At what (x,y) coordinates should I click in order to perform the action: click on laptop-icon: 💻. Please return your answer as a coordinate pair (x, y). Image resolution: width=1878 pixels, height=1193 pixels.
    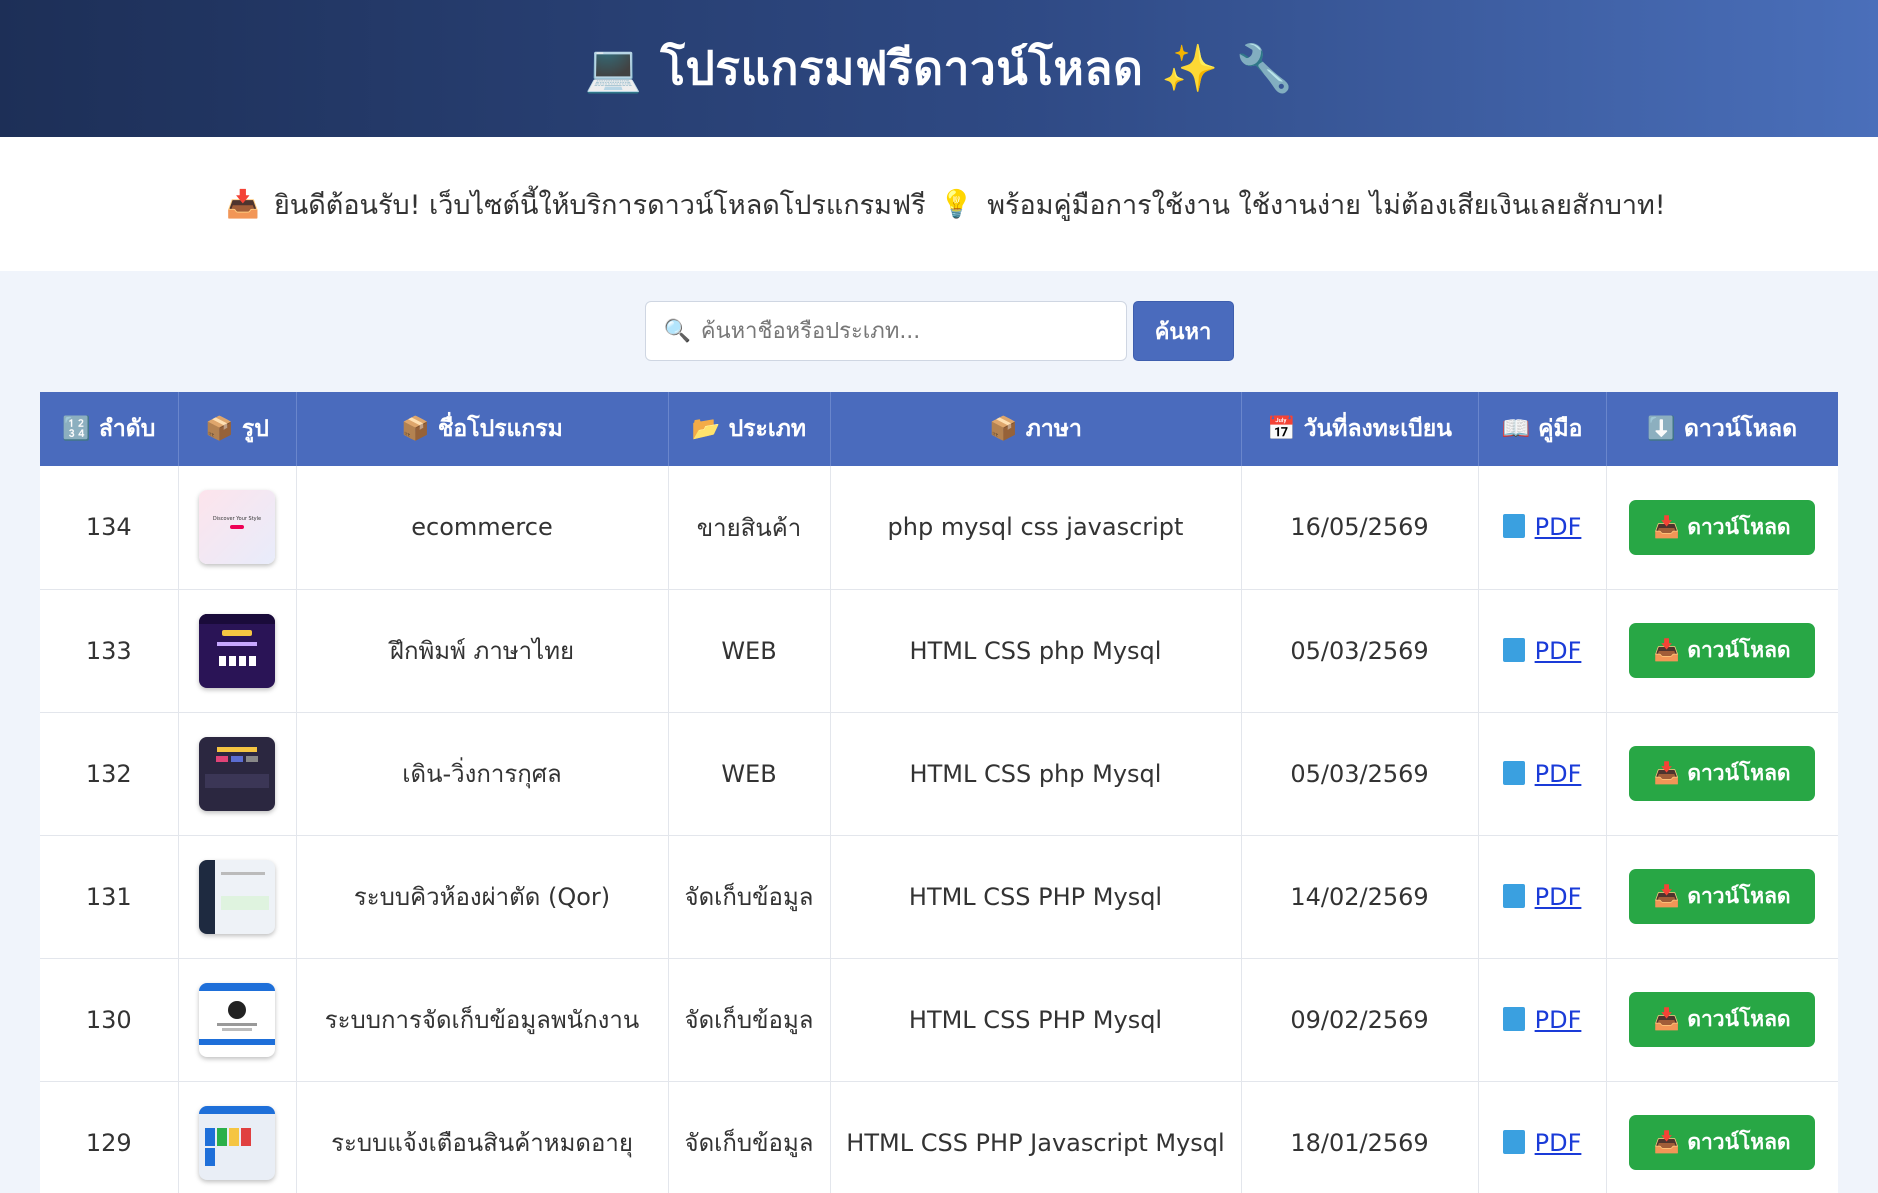
    Looking at the image, I should click on (613, 68).